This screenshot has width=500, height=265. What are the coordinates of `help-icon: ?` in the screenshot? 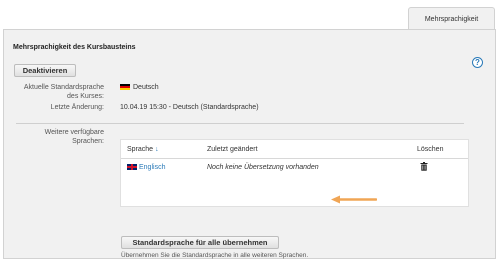 It's located at (477, 62).